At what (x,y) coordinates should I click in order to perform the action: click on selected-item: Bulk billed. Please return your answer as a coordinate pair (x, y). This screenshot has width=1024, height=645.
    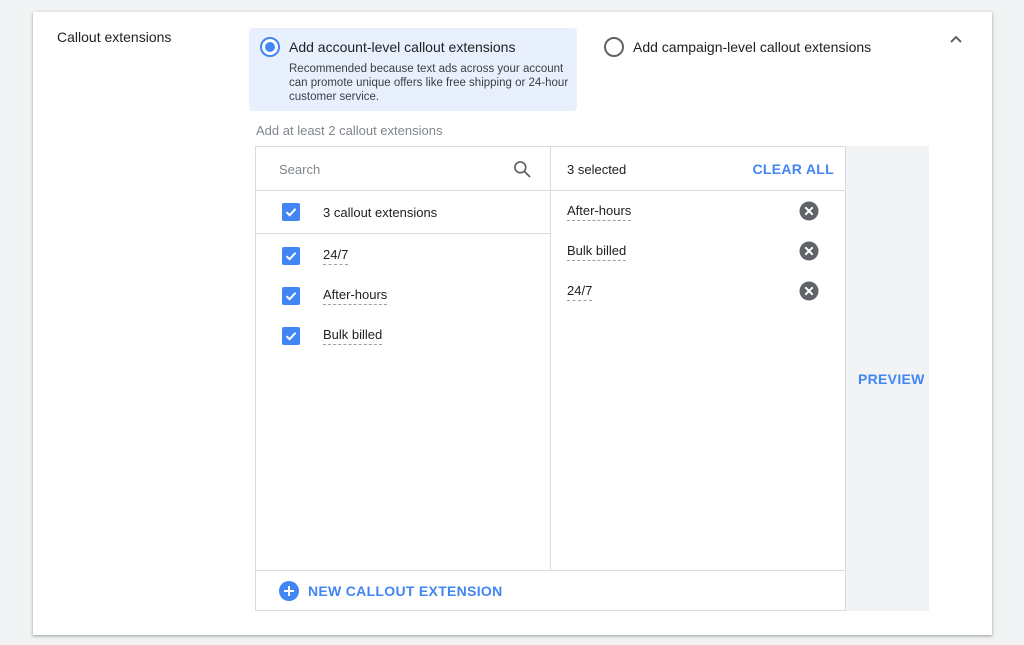
    Looking at the image, I should click on (698, 251).